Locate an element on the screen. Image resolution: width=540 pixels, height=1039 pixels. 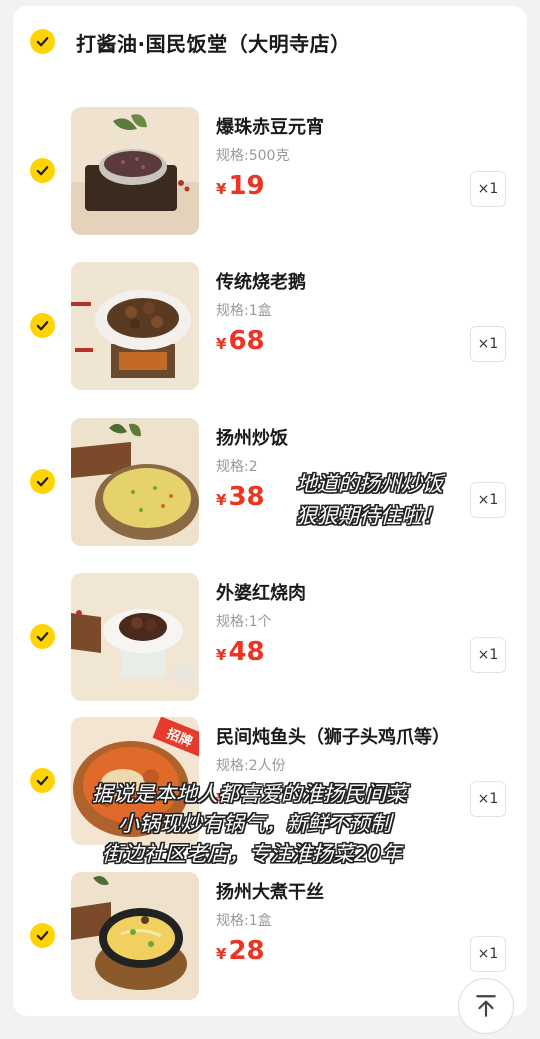
store-name: 打酱油·国民饭堂（大明寺店） is located at coordinates (213, 42).